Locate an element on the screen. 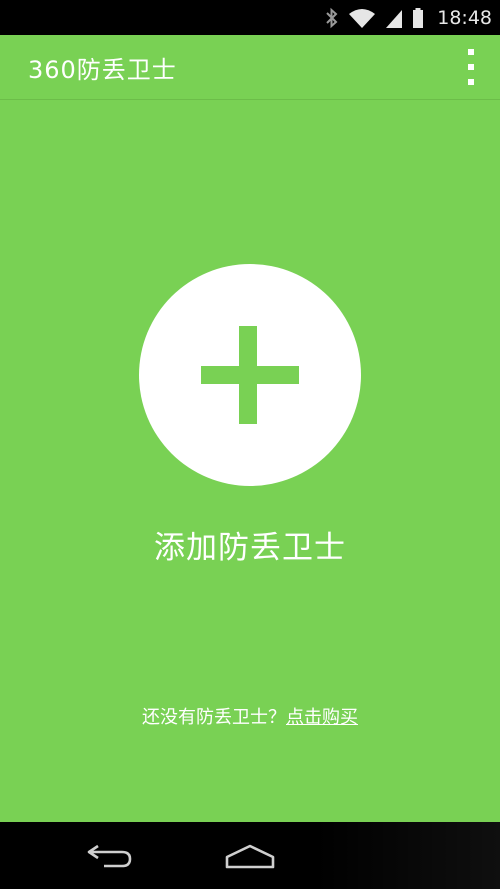 Image resolution: width=500 pixels, height=889 pixels. purchase-prompt: 还没有防丢卫士？点击购买 is located at coordinates (250, 716).